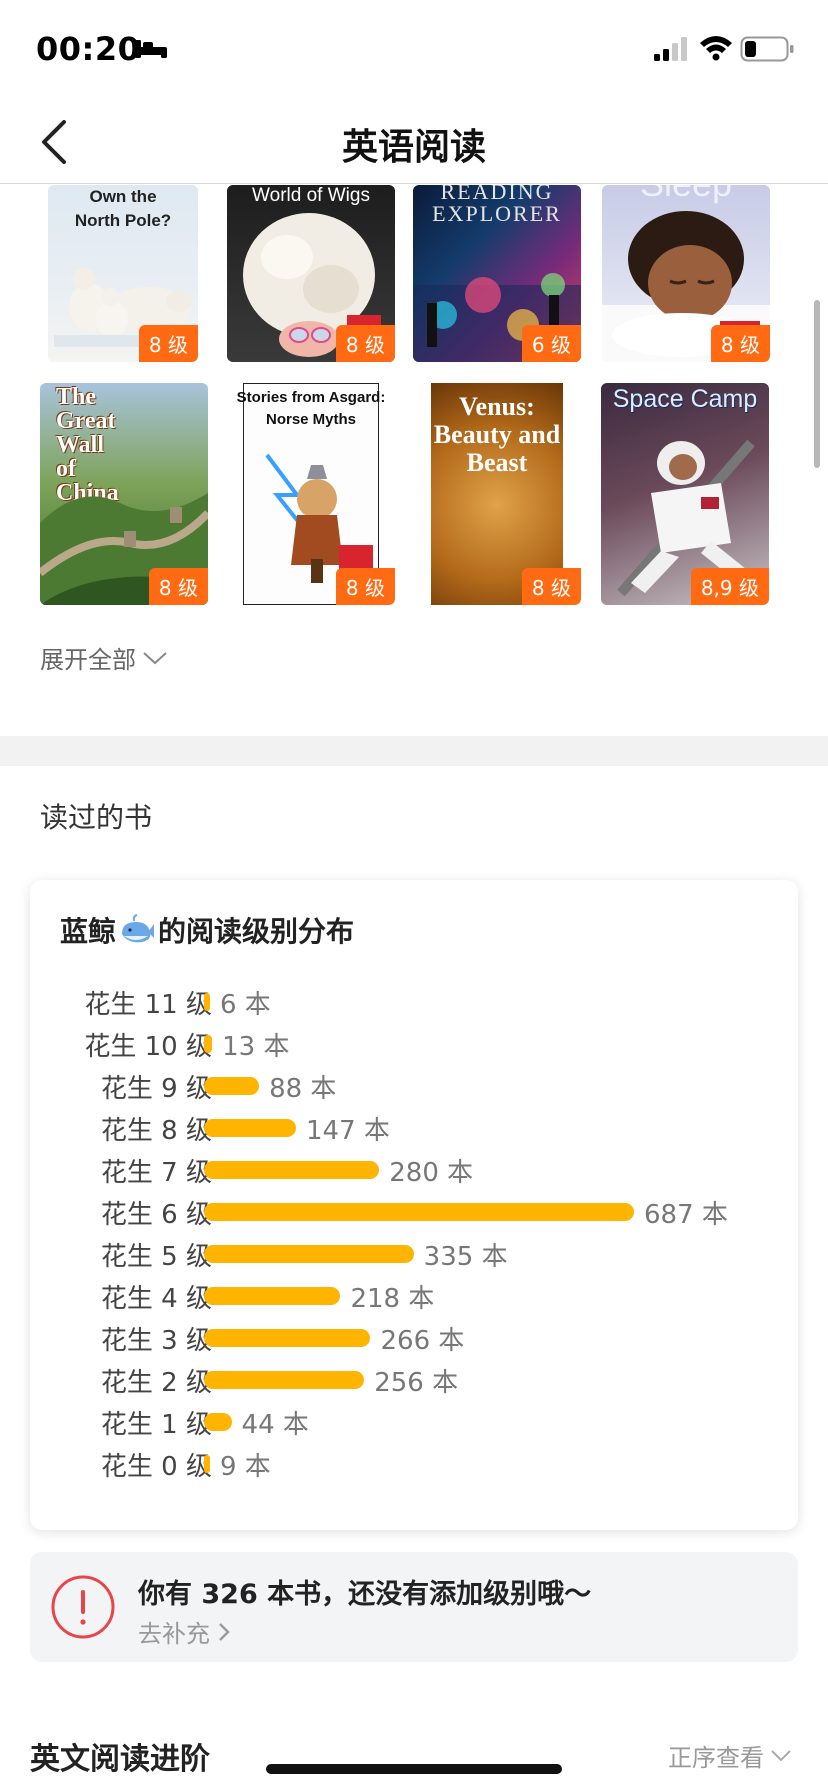 This screenshot has width=828, height=1792. Describe the element at coordinates (431, 1173) in the screenshot. I see `level-count: 280 本` at that location.